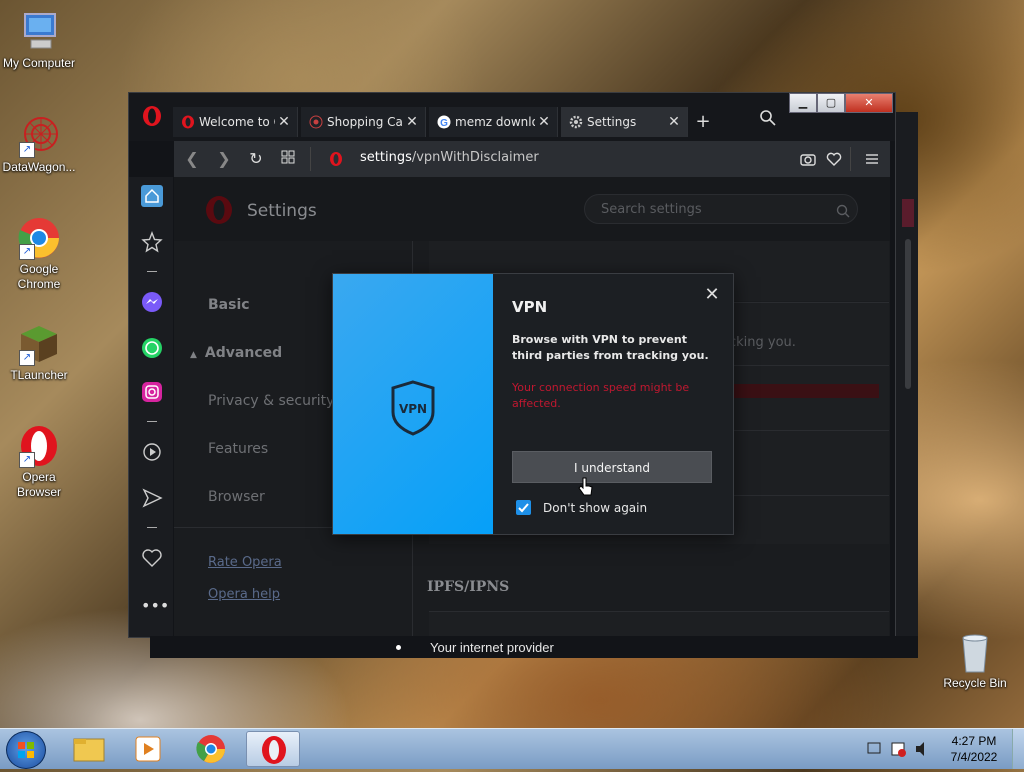 The width and height of the screenshot is (1024, 772). What do you see at coordinates (659, 624) in the screenshot?
I see `settings-card` at bounding box center [659, 624].